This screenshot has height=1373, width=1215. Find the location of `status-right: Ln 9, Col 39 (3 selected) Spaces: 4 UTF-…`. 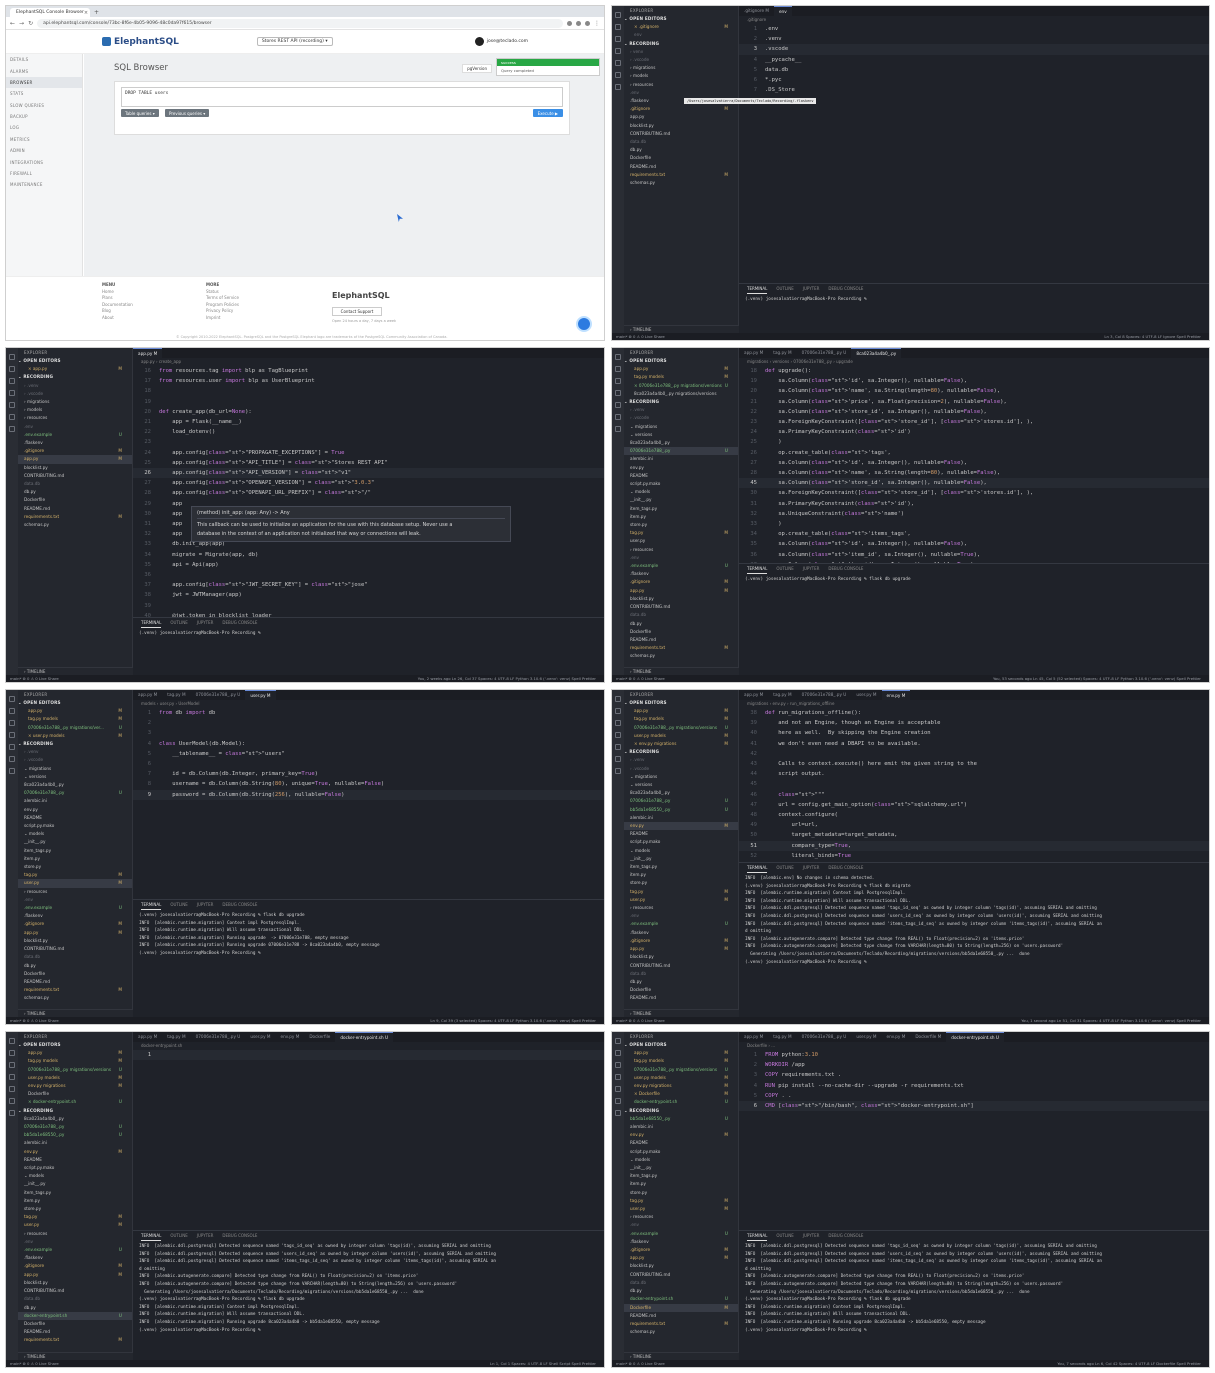

status-right: Ln 9, Col 39 (3 selected) Spaces: 4 UTF-… is located at coordinates (513, 1020).